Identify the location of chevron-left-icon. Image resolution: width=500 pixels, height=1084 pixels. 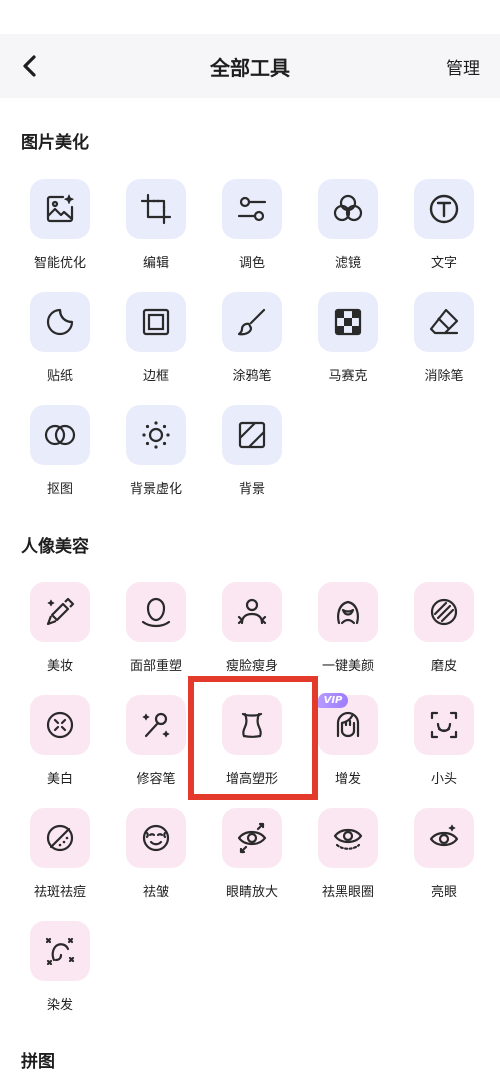
(29, 66).